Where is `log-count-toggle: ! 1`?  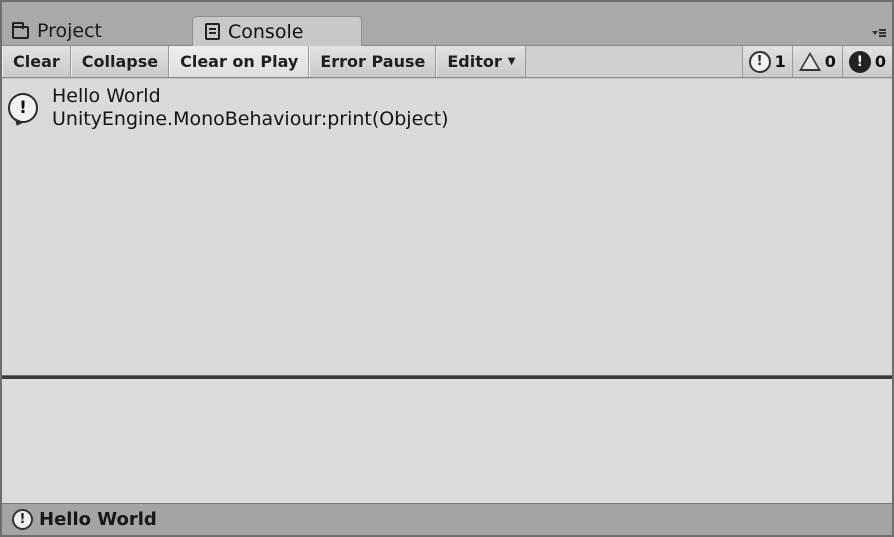
log-count-toggle: ! 1 is located at coordinates (766, 61).